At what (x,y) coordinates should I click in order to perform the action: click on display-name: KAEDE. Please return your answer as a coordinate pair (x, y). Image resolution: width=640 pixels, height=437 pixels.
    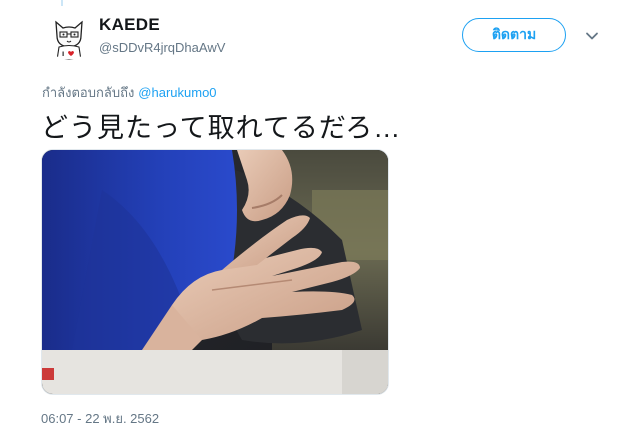
    Looking at the image, I should click on (129, 25).